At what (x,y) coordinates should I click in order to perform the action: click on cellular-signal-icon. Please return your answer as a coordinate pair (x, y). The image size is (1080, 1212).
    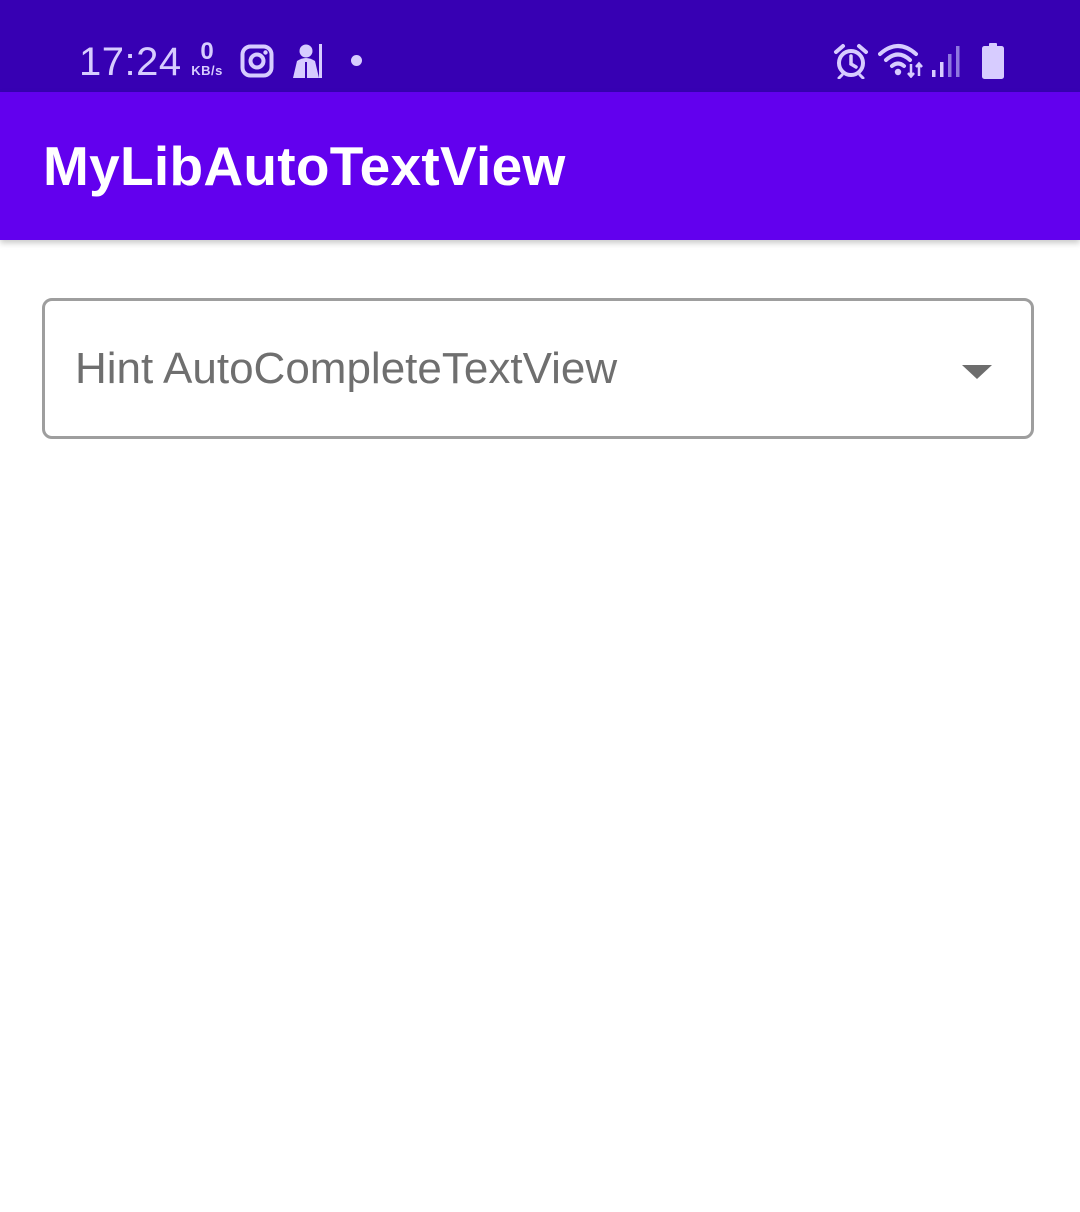
    Looking at the image, I should click on (947, 61).